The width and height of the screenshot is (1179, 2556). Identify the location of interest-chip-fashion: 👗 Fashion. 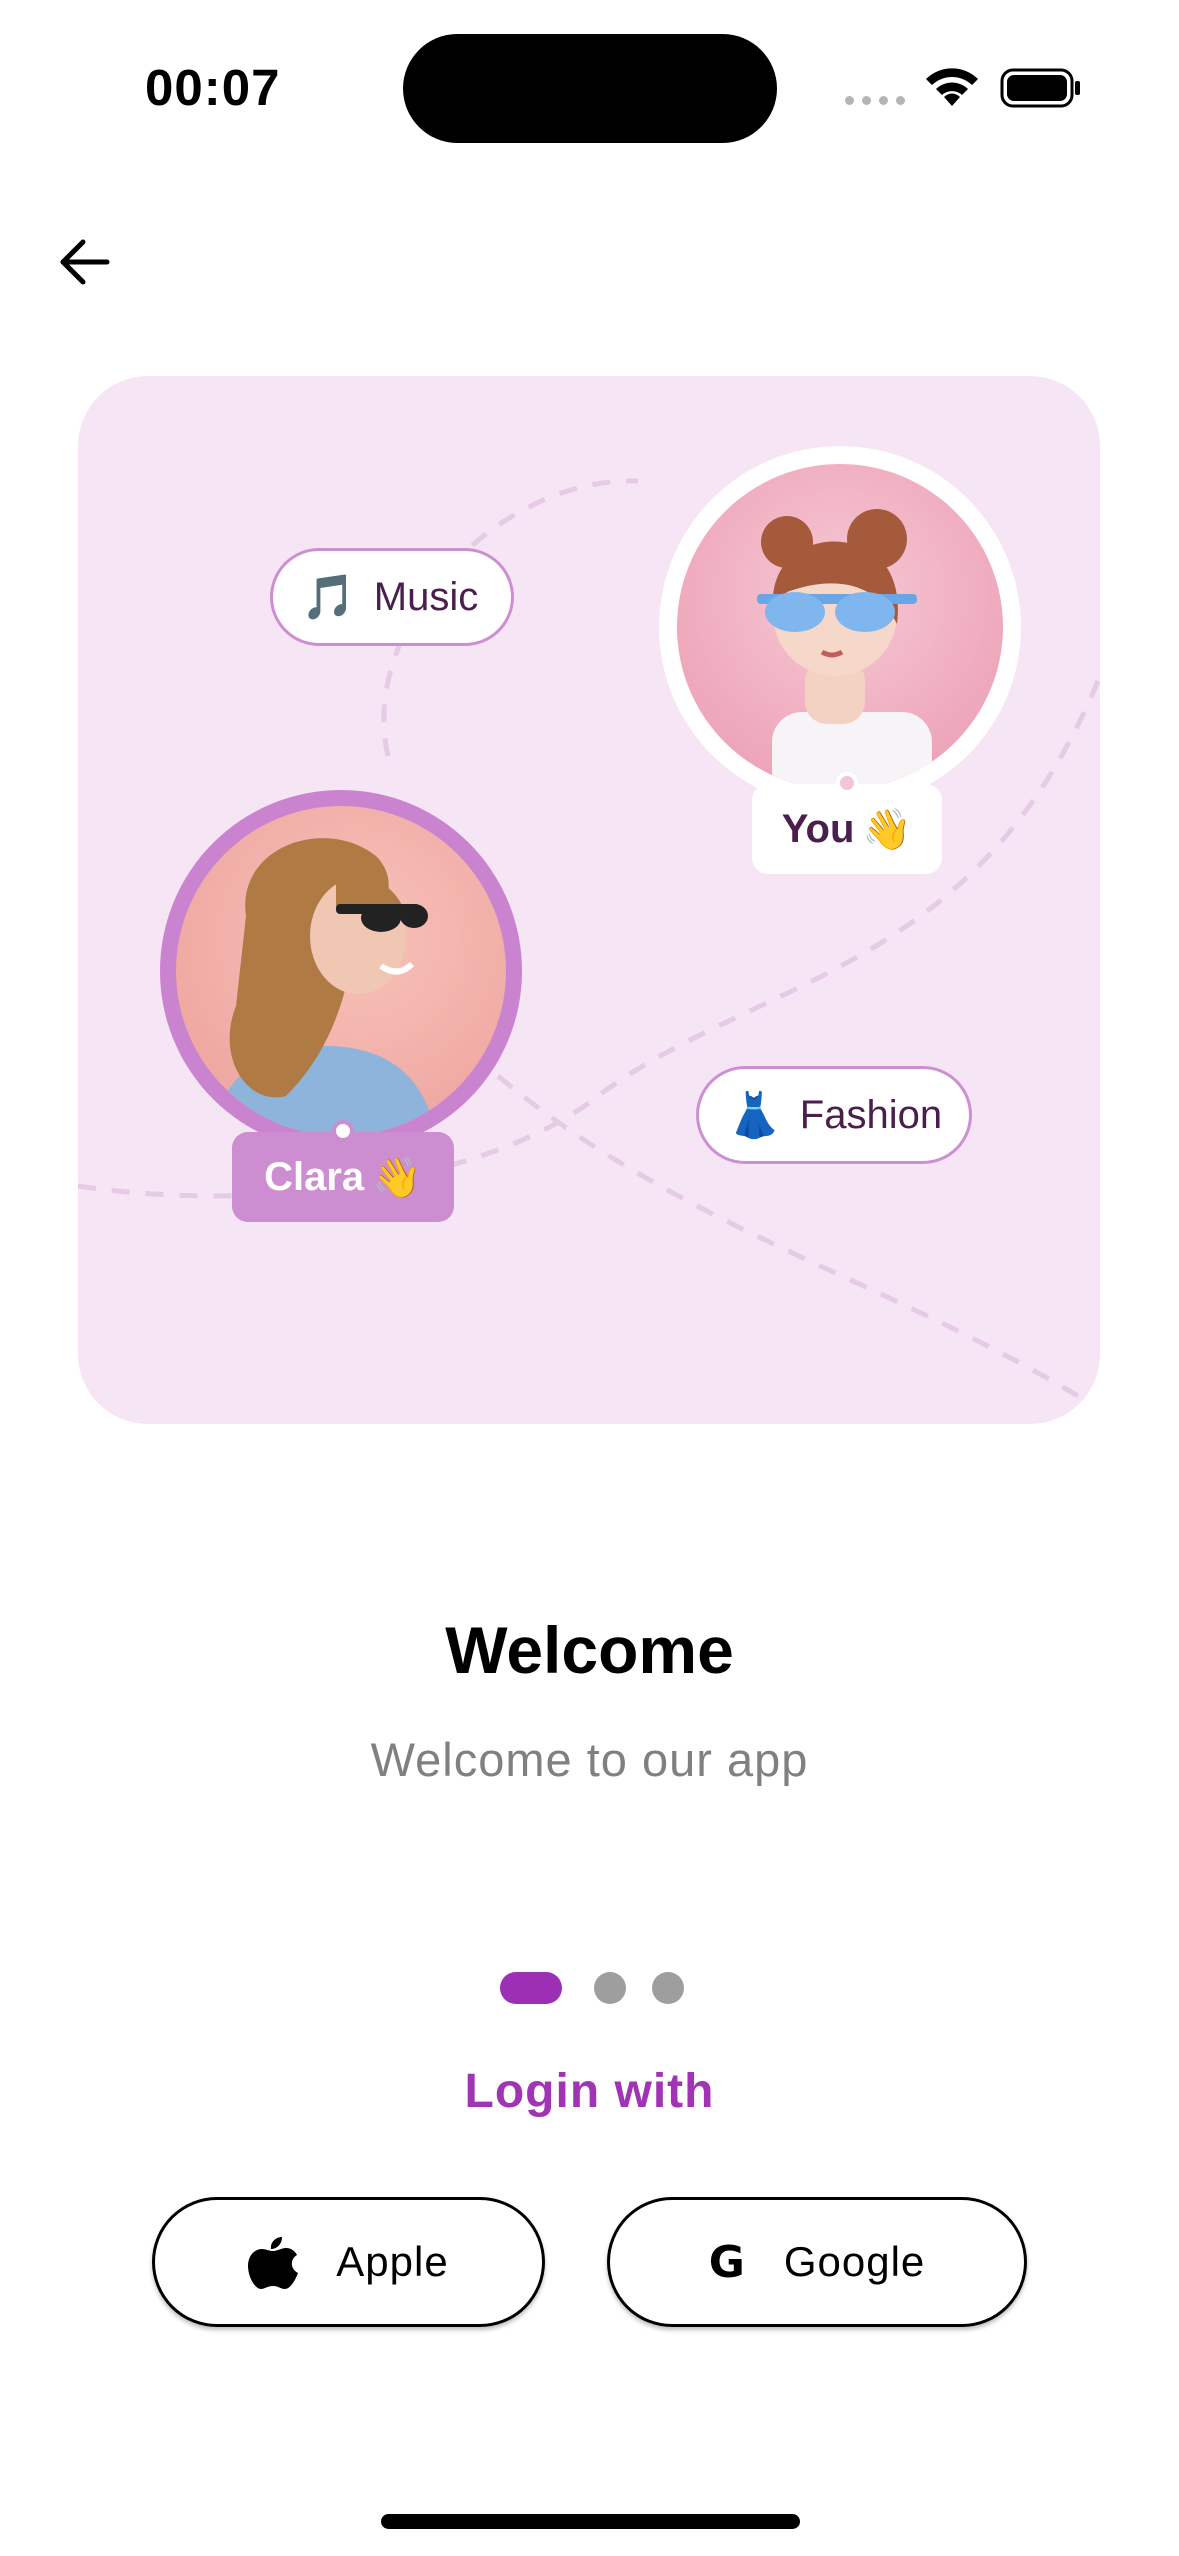
(834, 1115).